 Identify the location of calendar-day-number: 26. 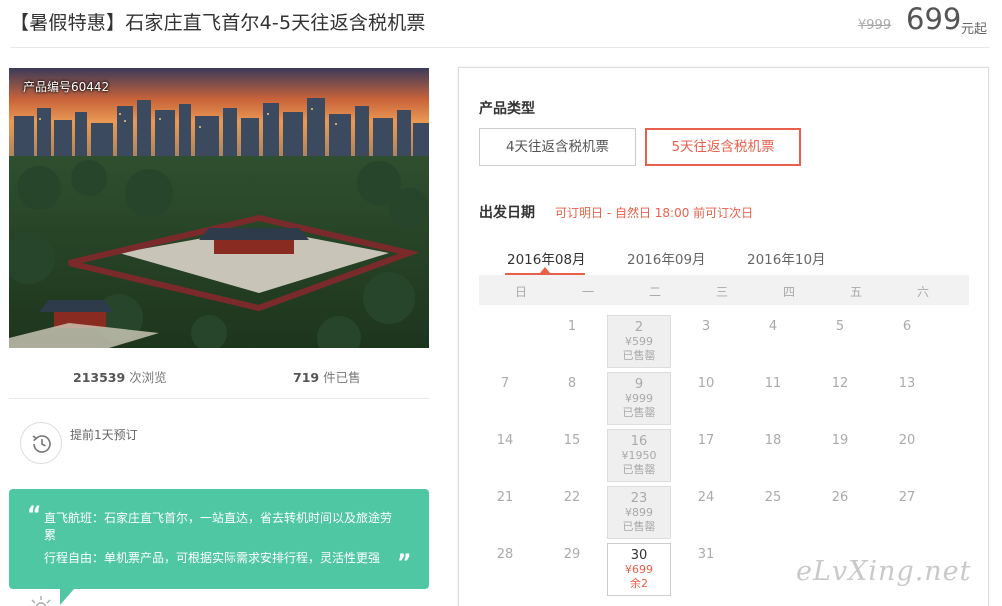
(840, 497).